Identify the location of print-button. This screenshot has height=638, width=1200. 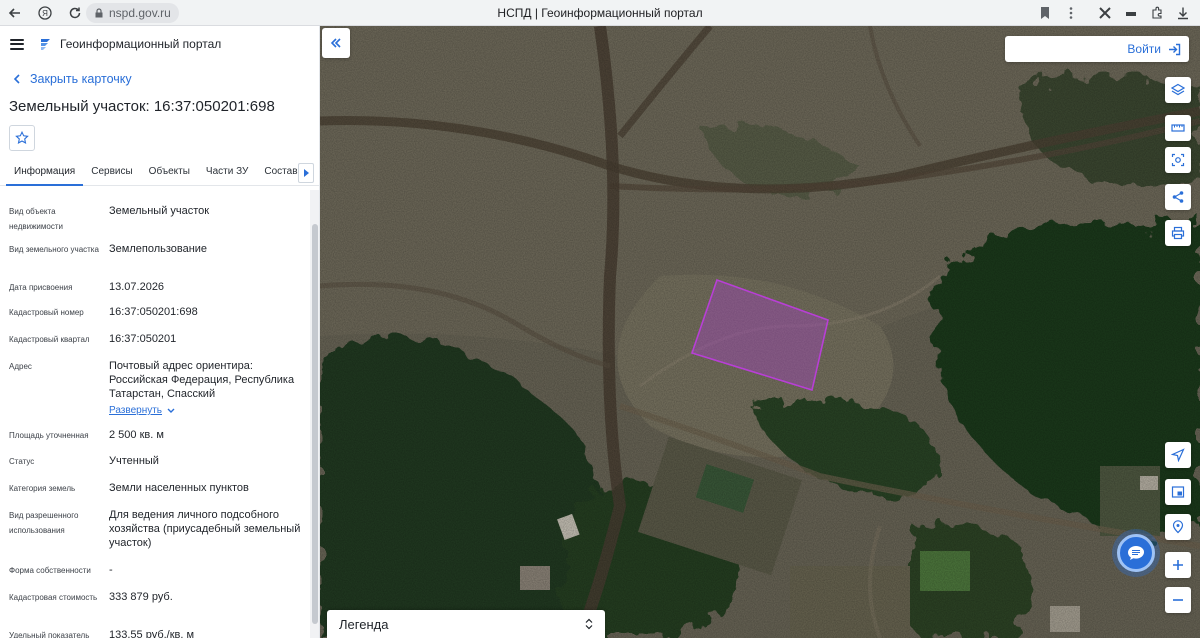
(1178, 233).